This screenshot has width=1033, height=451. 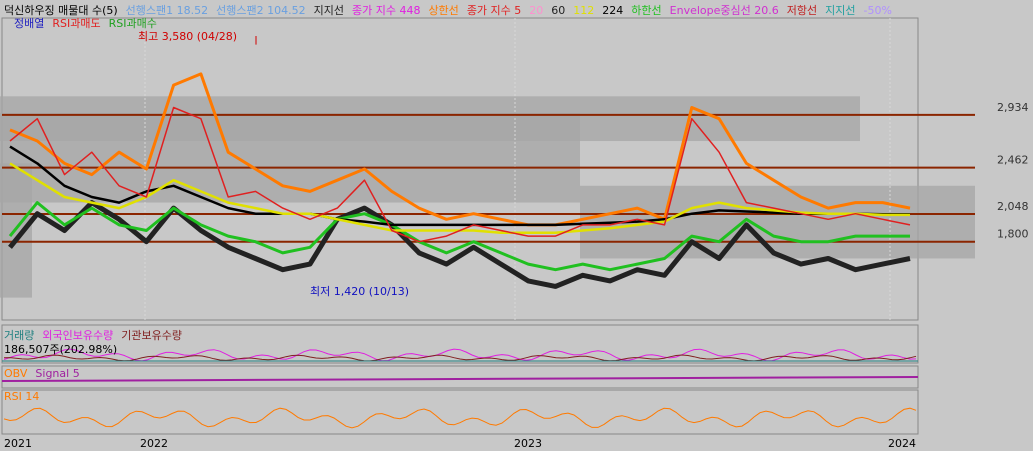 What do you see at coordinates (802, 10) in the screenshot?
I see `main-legend-item: 저항선` at bounding box center [802, 10].